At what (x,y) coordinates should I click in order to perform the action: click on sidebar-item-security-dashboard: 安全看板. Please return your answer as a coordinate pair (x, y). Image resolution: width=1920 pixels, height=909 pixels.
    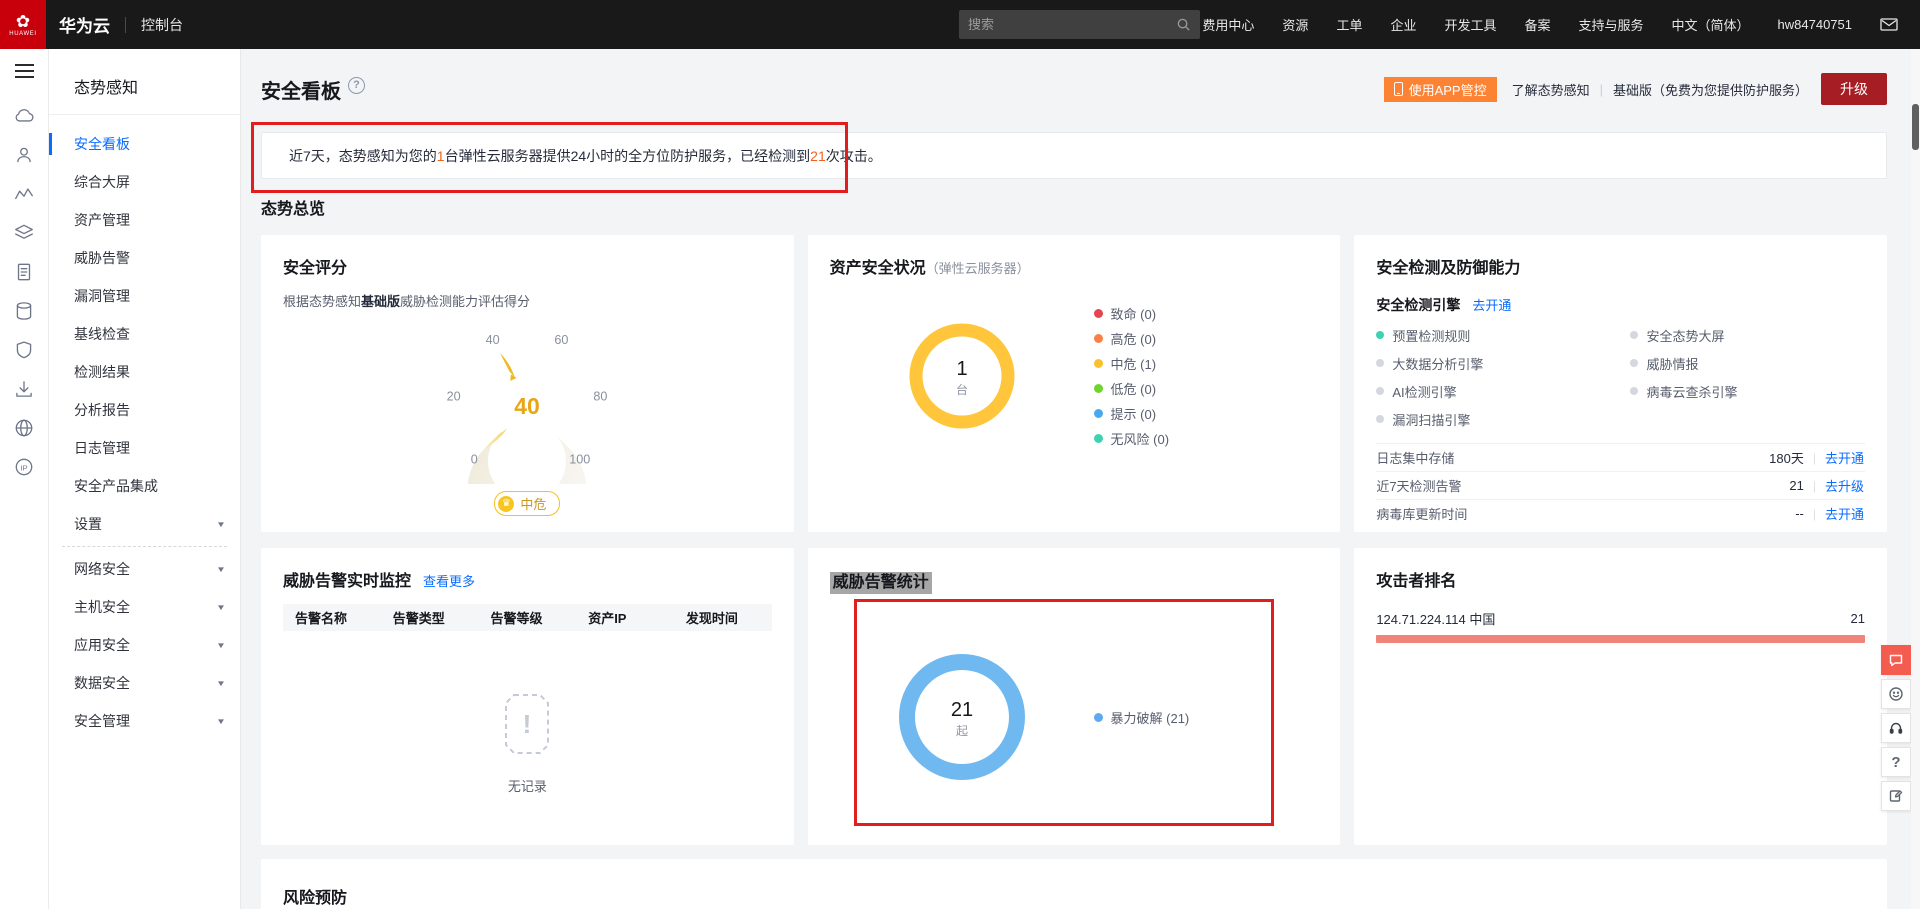
    Looking at the image, I should click on (144, 144).